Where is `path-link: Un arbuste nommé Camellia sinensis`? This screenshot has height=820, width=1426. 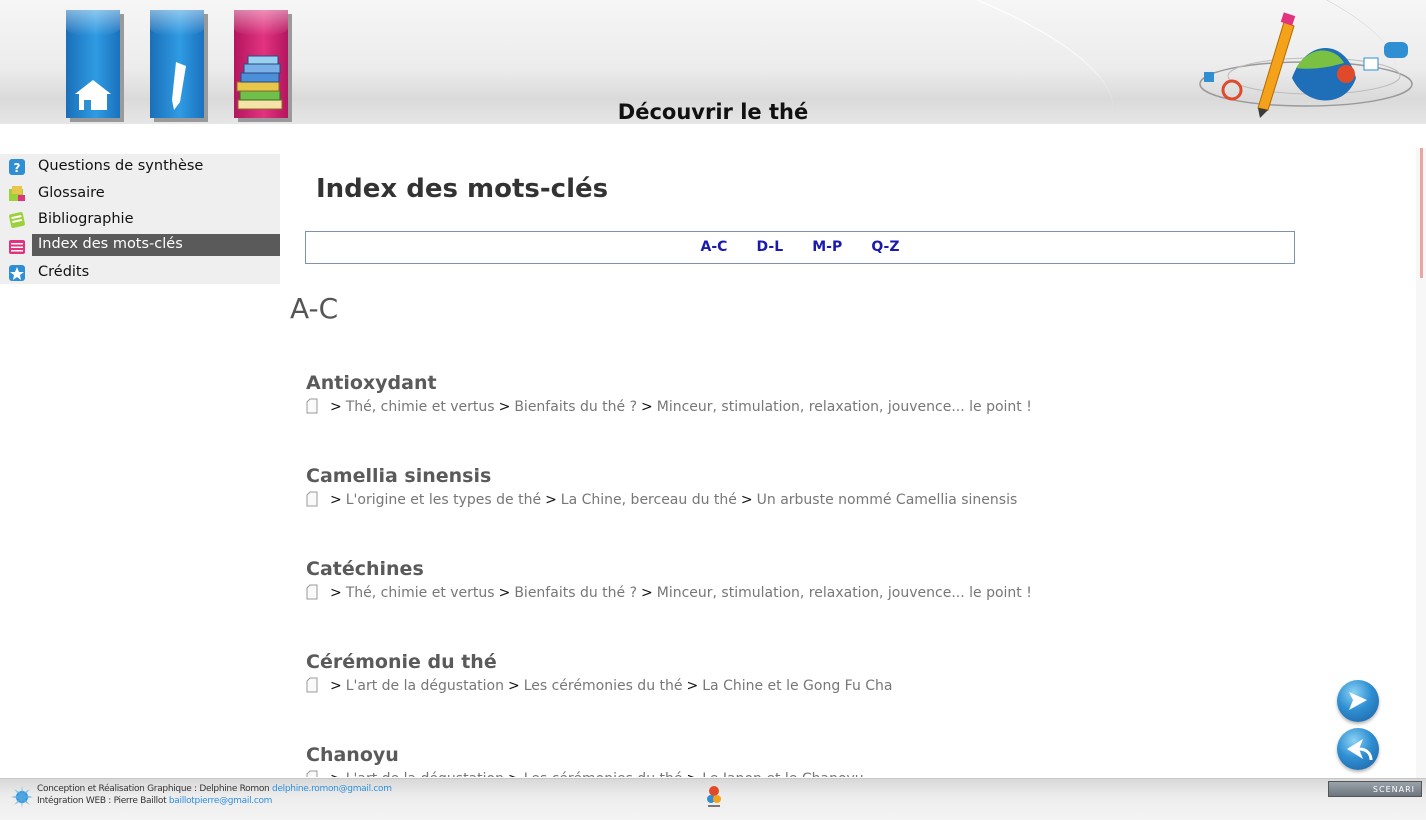 path-link: Un arbuste nommé Camellia sinensis is located at coordinates (887, 500).